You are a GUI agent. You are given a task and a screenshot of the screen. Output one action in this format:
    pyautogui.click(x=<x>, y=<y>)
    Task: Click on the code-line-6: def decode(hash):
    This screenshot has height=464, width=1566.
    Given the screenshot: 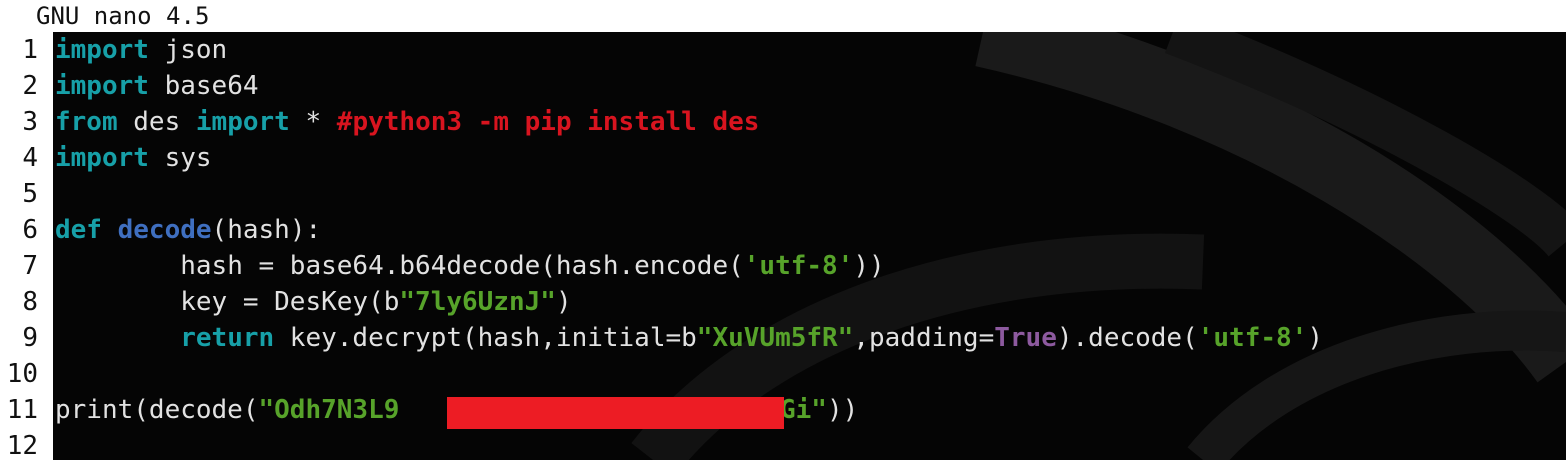 What is the action you would take?
    pyautogui.click(x=188, y=230)
    